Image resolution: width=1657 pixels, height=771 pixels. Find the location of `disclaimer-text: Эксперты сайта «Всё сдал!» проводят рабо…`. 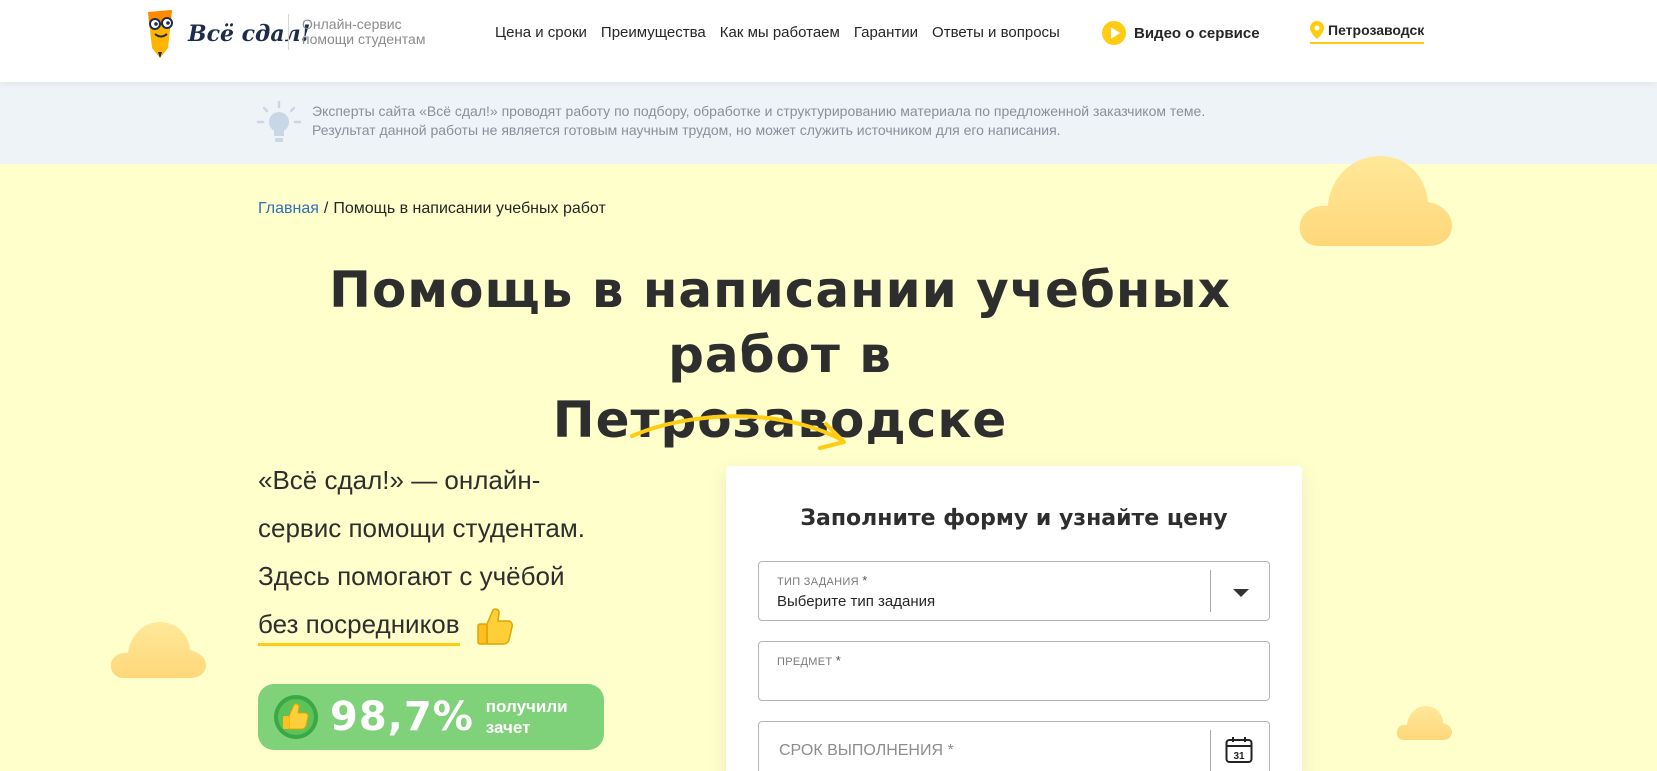

disclaimer-text: Эксперты сайта «Всё сдал!» проводят рабо… is located at coordinates (758, 121).